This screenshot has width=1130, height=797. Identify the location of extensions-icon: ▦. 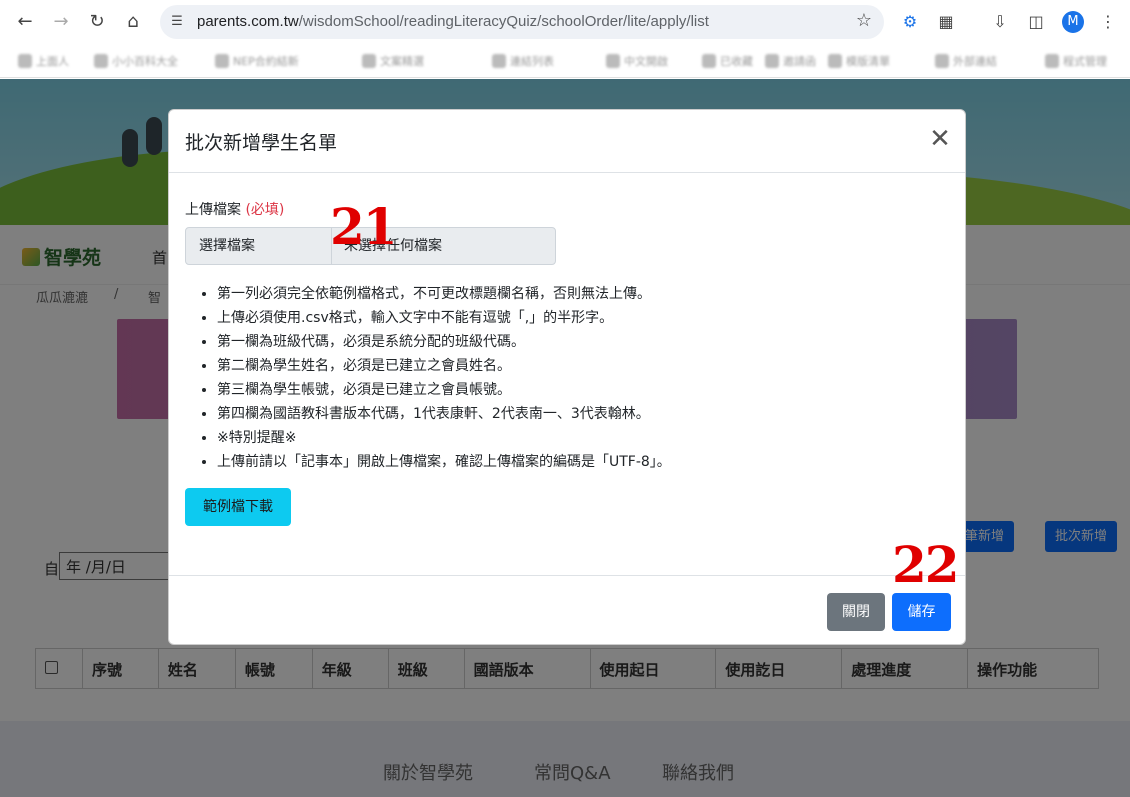
(946, 22).